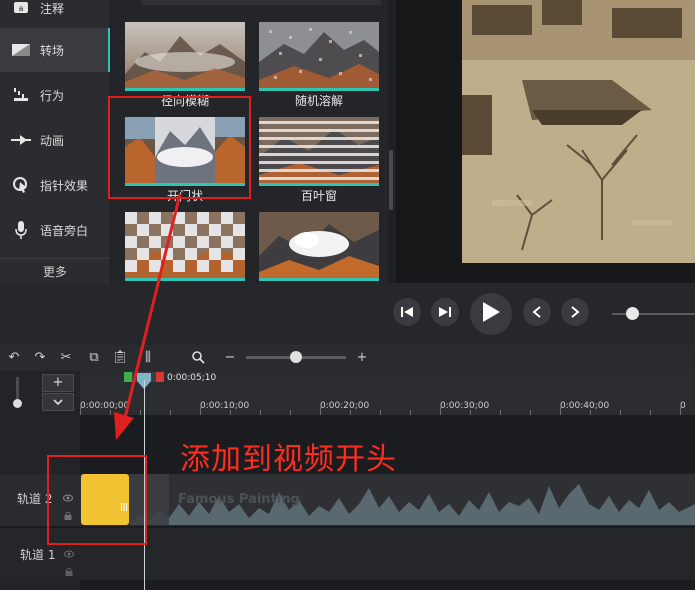 This screenshot has width=695, height=590. I want to click on sidebar-item-cursor-effects: 指针效果, so click(55, 185).